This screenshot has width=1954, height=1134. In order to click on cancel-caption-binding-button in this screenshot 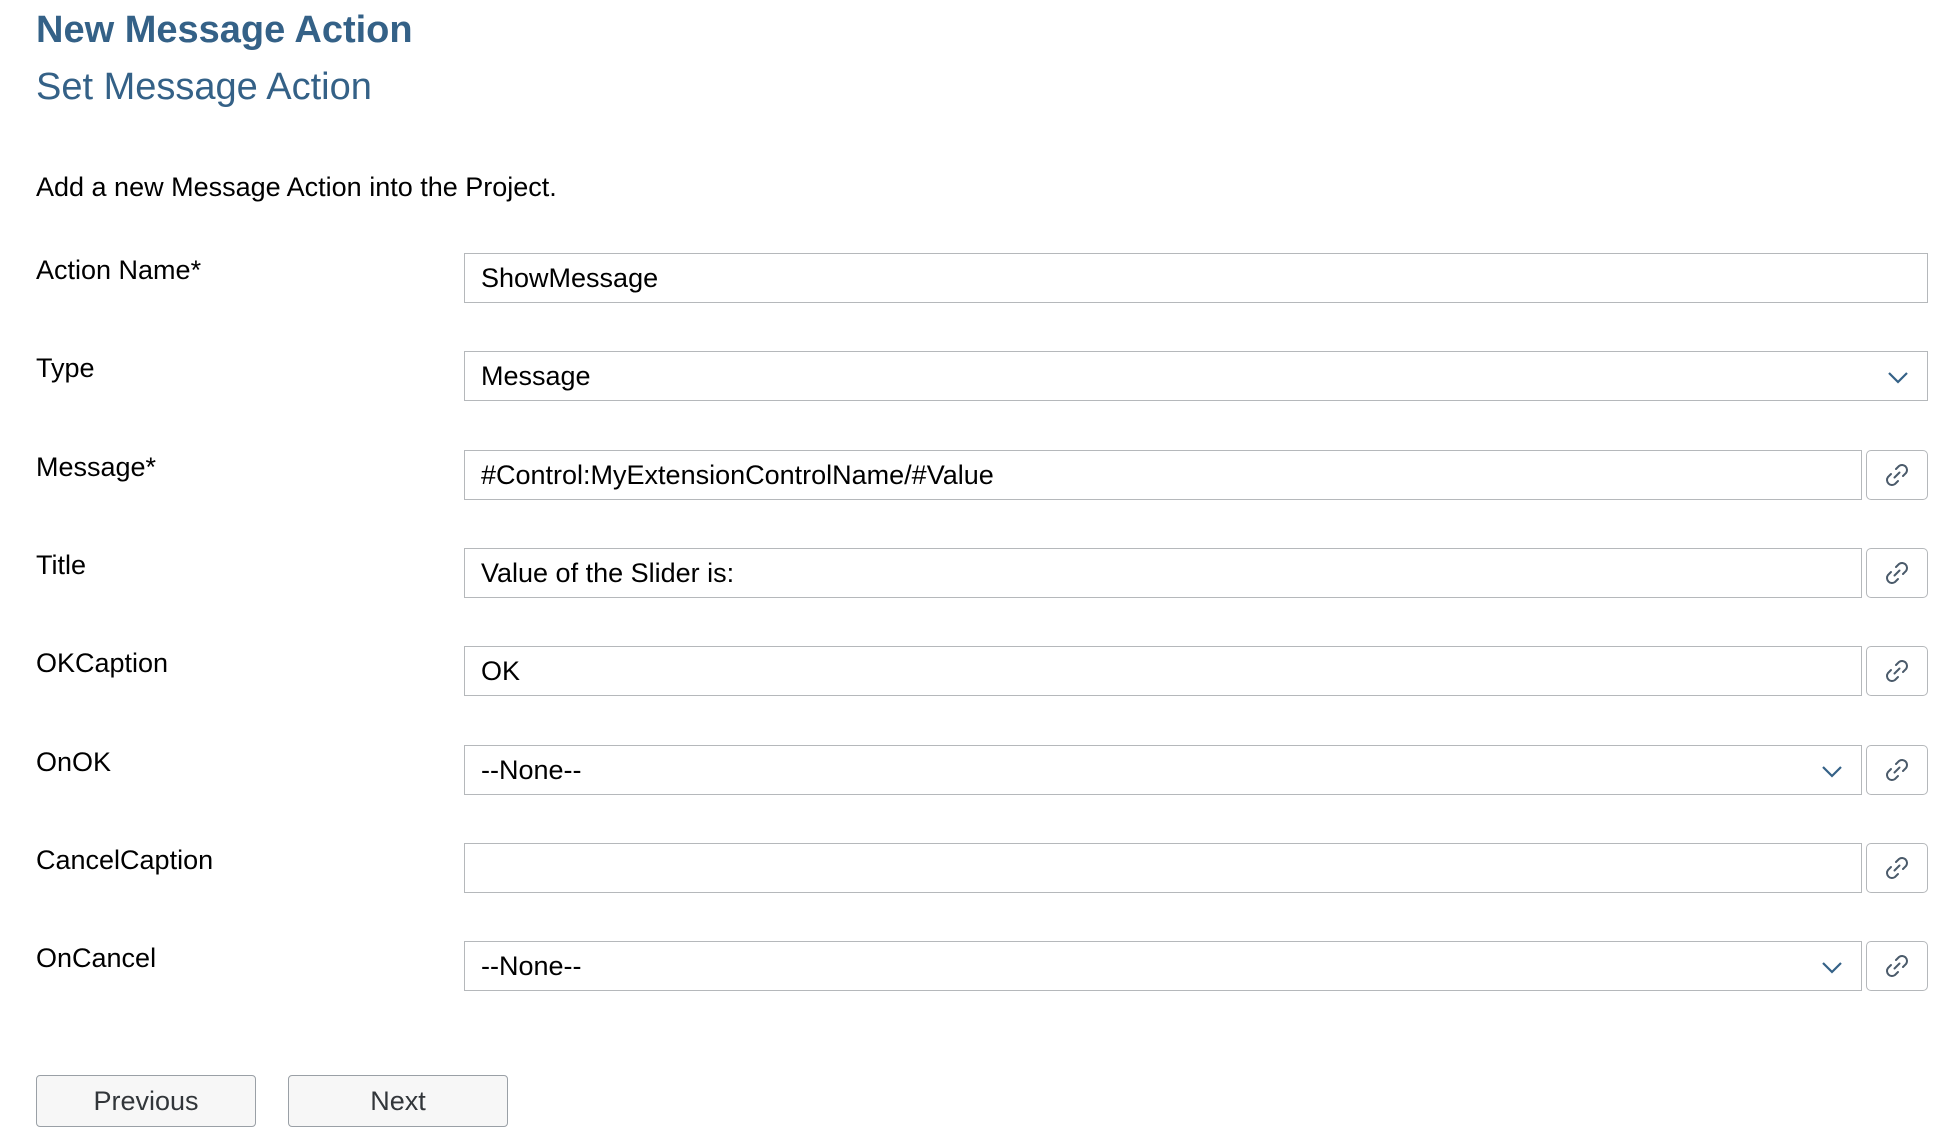, I will do `click(1897, 868)`.